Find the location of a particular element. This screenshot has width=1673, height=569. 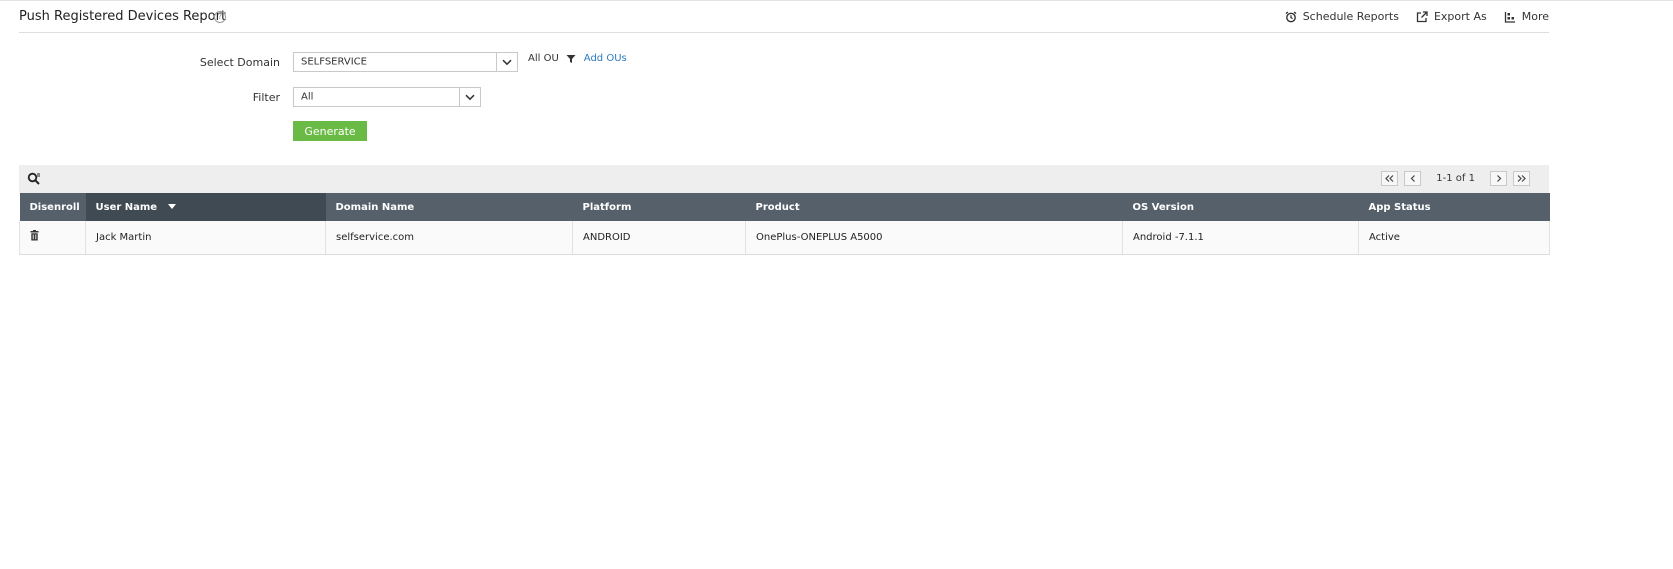

page-info: 1-1 of 1 is located at coordinates (1455, 178).